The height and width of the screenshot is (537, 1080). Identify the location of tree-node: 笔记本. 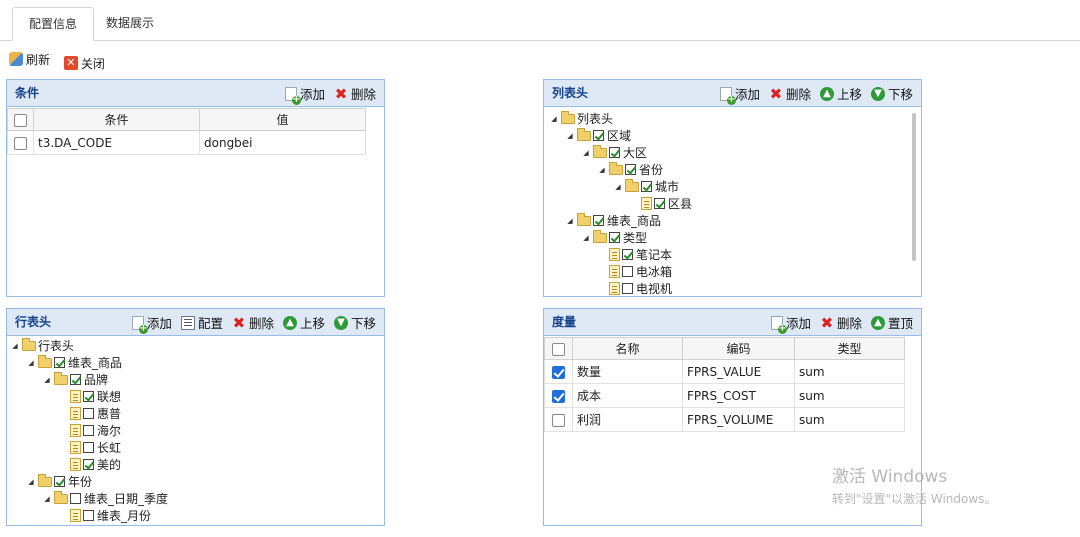
(635, 254).